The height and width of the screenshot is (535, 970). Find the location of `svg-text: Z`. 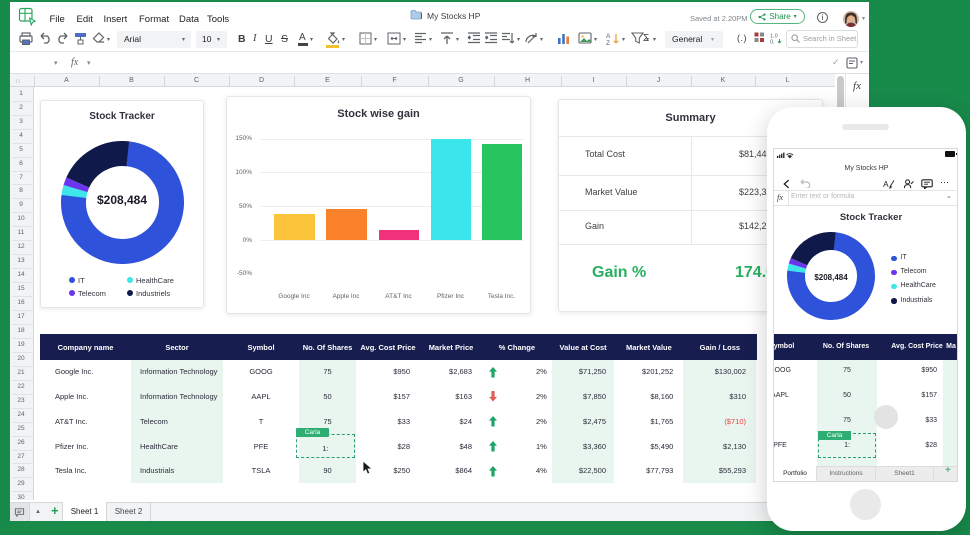

svg-text: Z is located at coordinates (608, 42).